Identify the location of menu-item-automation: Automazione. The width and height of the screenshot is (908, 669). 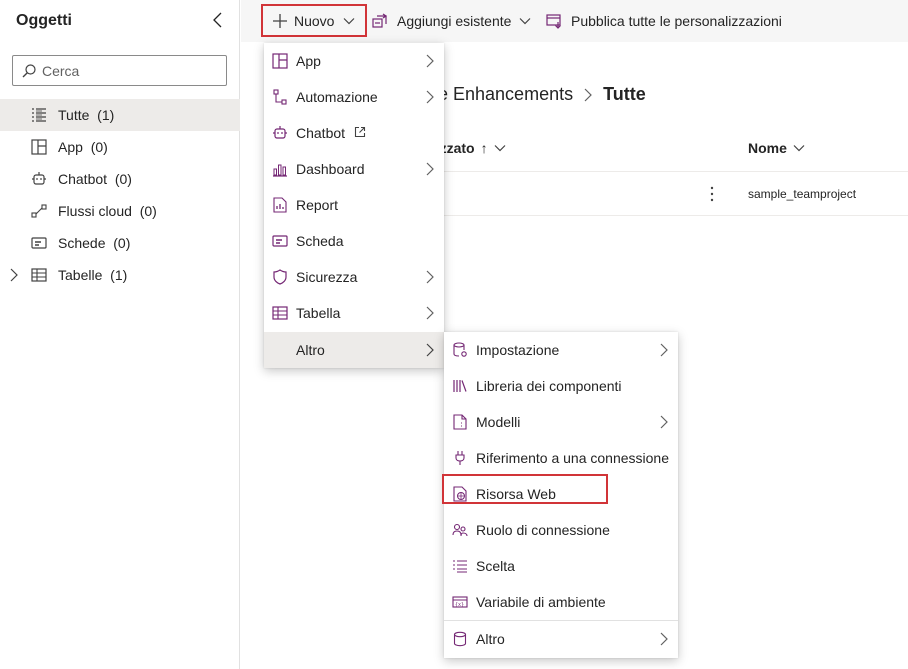
(354, 97).